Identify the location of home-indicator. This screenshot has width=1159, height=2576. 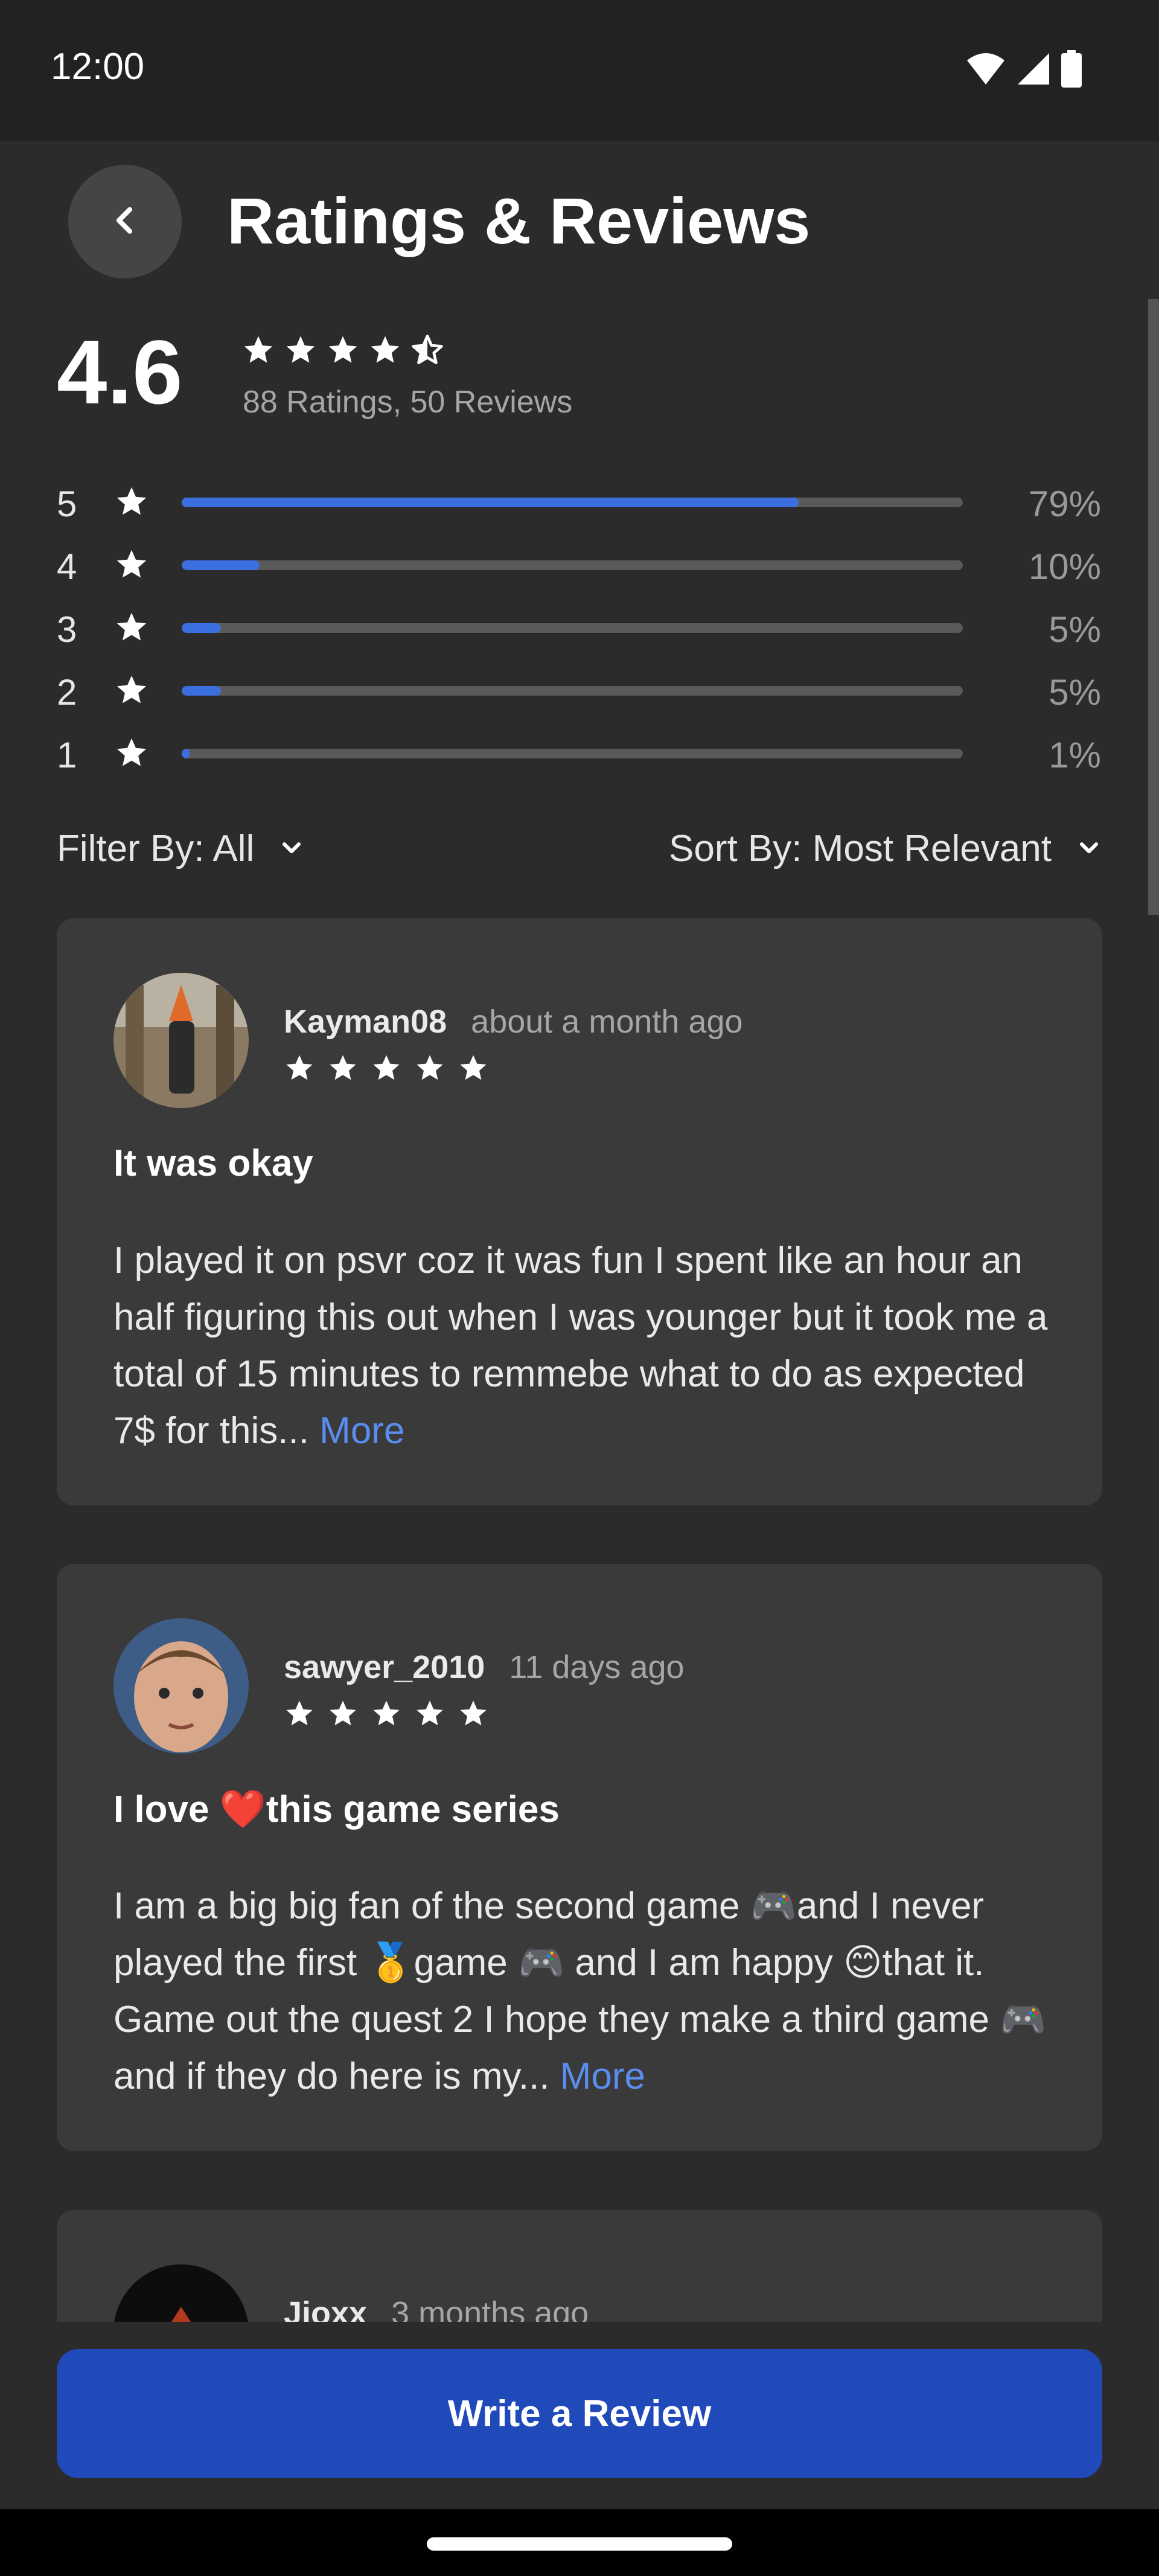
(579, 2544).